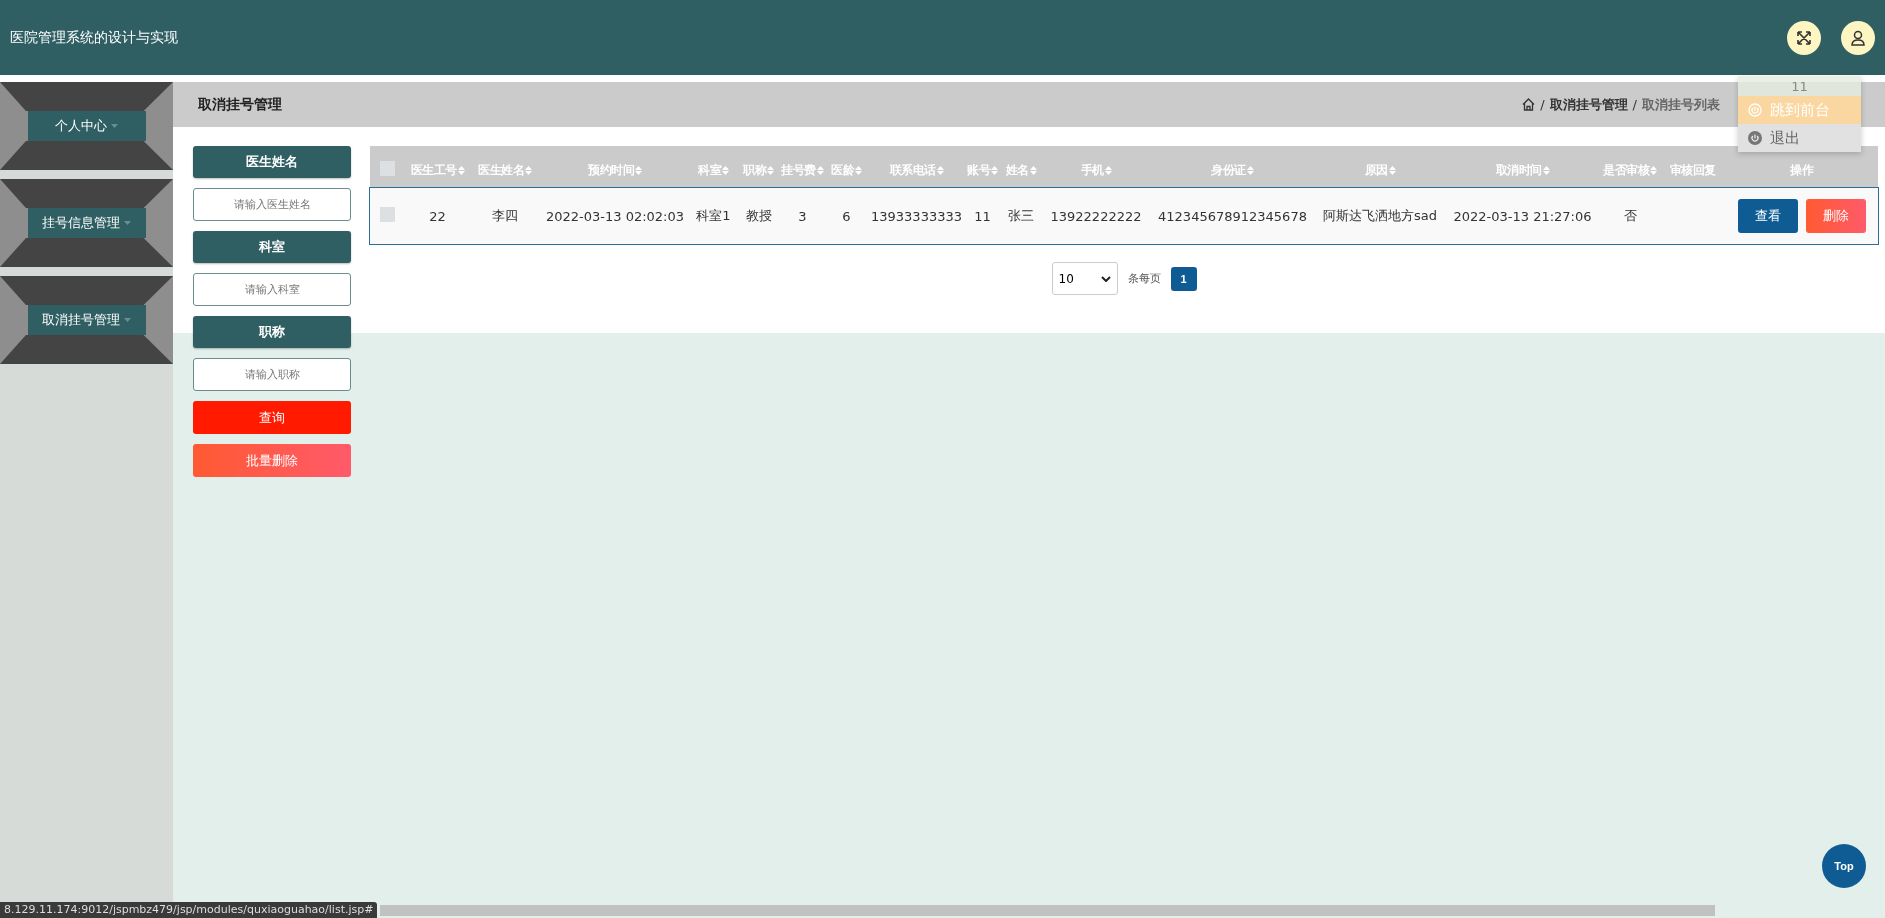 The image size is (1885, 918). What do you see at coordinates (1529, 104) in the screenshot?
I see `home-icon` at bounding box center [1529, 104].